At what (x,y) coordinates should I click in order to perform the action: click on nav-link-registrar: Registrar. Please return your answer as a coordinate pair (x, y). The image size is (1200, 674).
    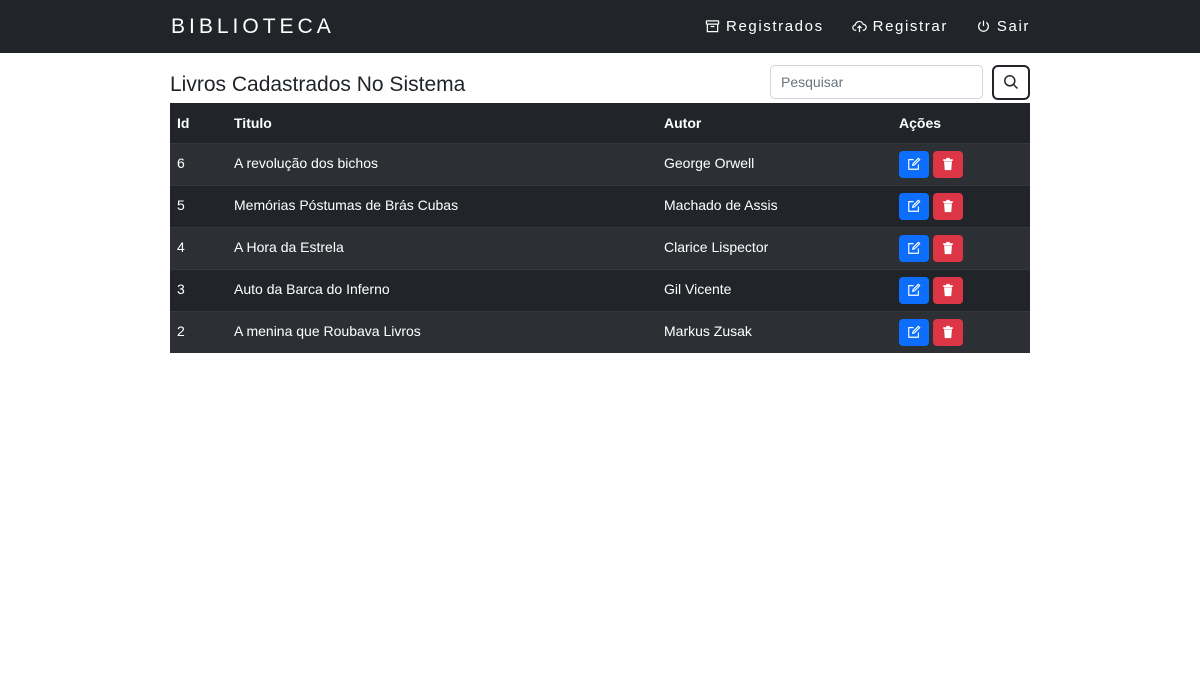
    Looking at the image, I should click on (899, 26).